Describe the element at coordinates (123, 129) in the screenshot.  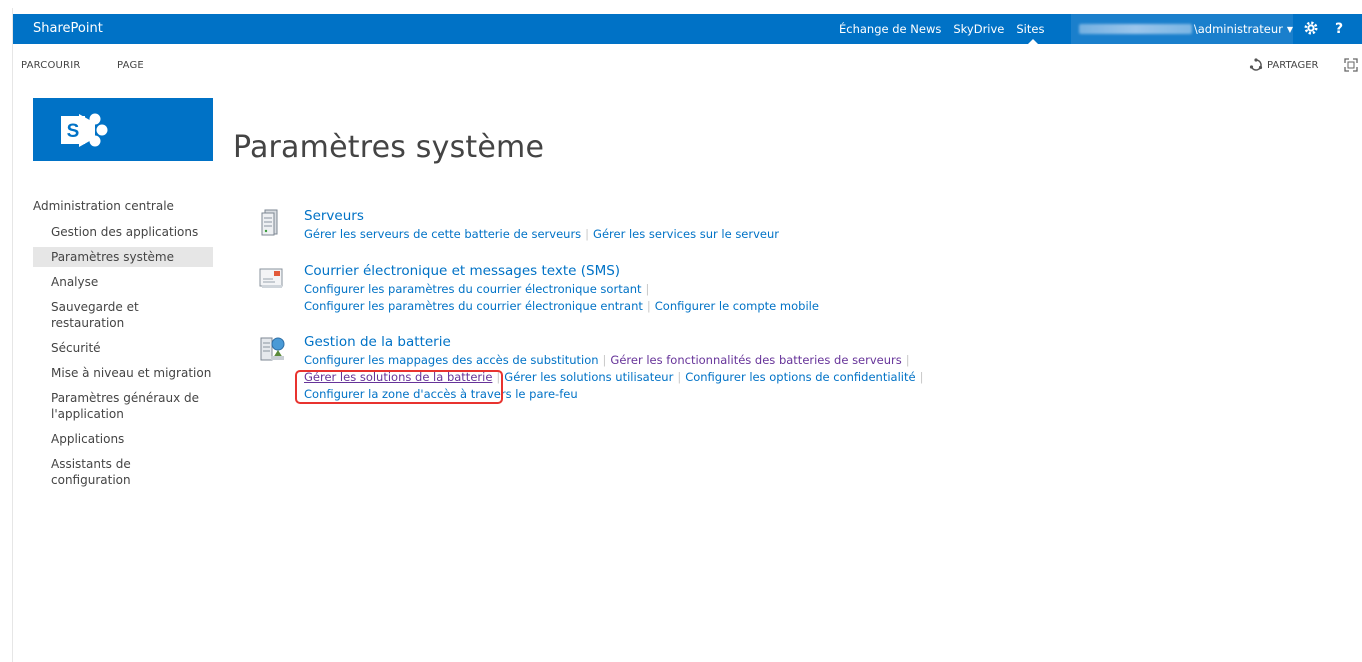
I see `sharepoint-logo: S` at that location.